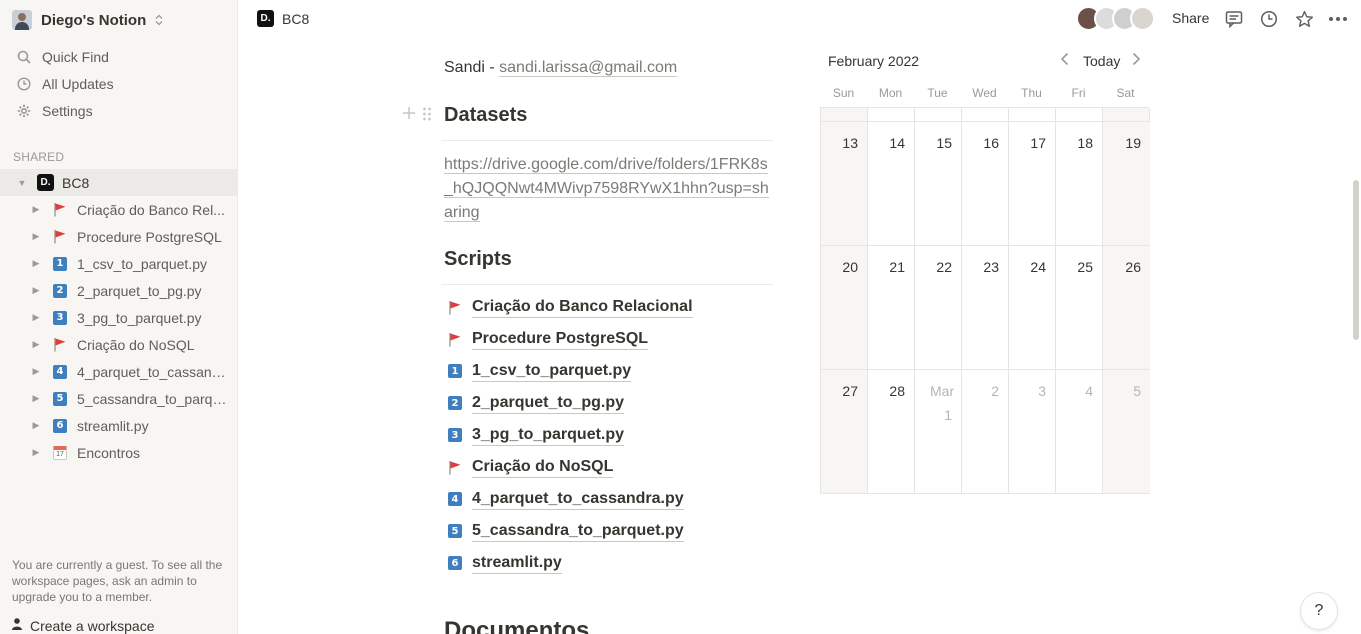  Describe the element at coordinates (1356, 260) in the screenshot. I see `page-scrollbar` at that location.